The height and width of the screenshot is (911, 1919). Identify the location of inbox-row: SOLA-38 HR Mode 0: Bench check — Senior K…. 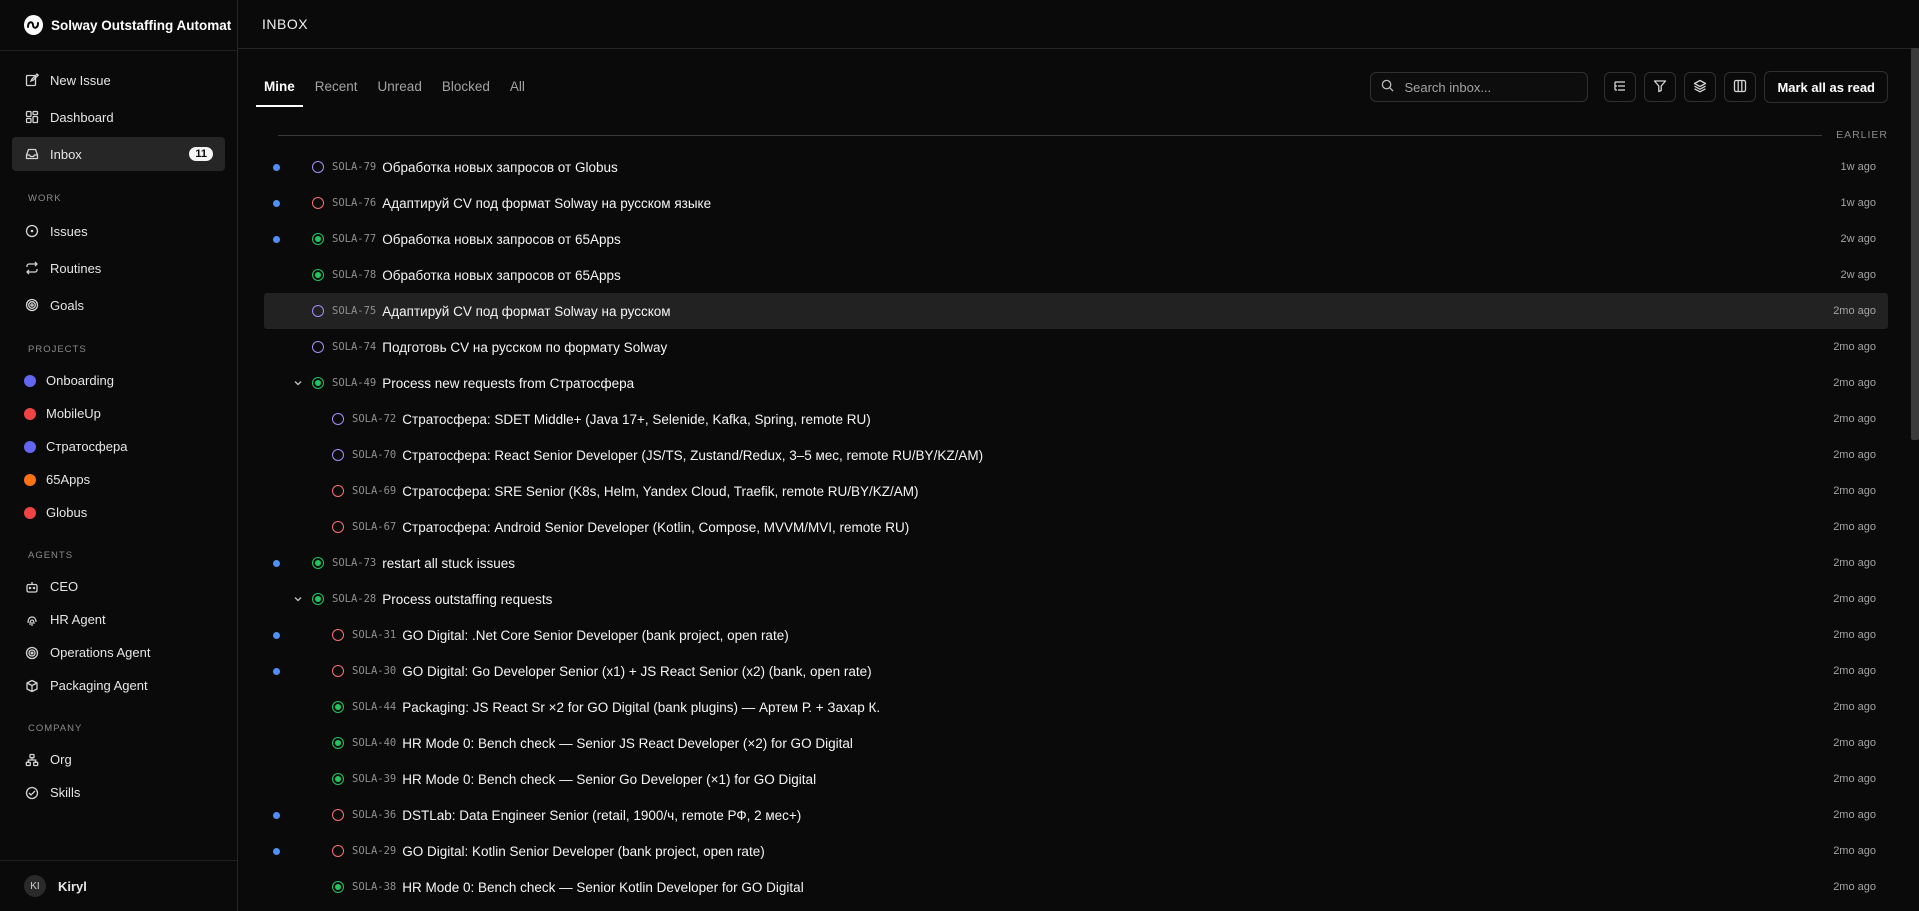
(1076, 887).